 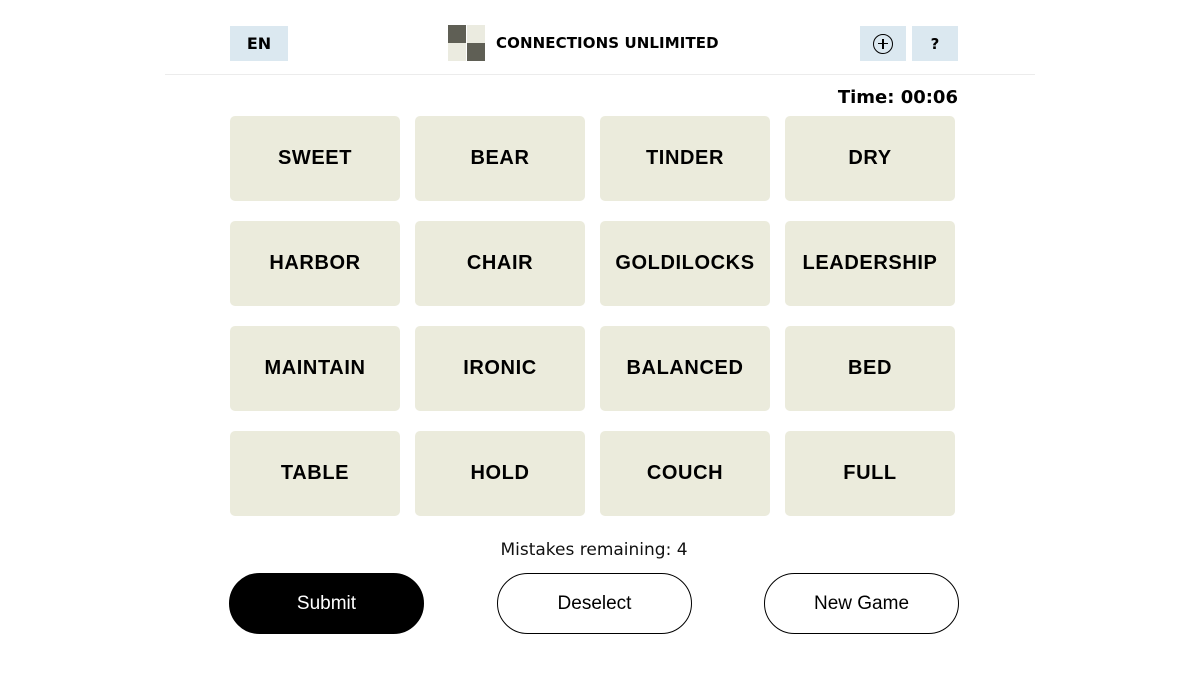 I want to click on word-tile: TABLE, so click(x=315, y=473).